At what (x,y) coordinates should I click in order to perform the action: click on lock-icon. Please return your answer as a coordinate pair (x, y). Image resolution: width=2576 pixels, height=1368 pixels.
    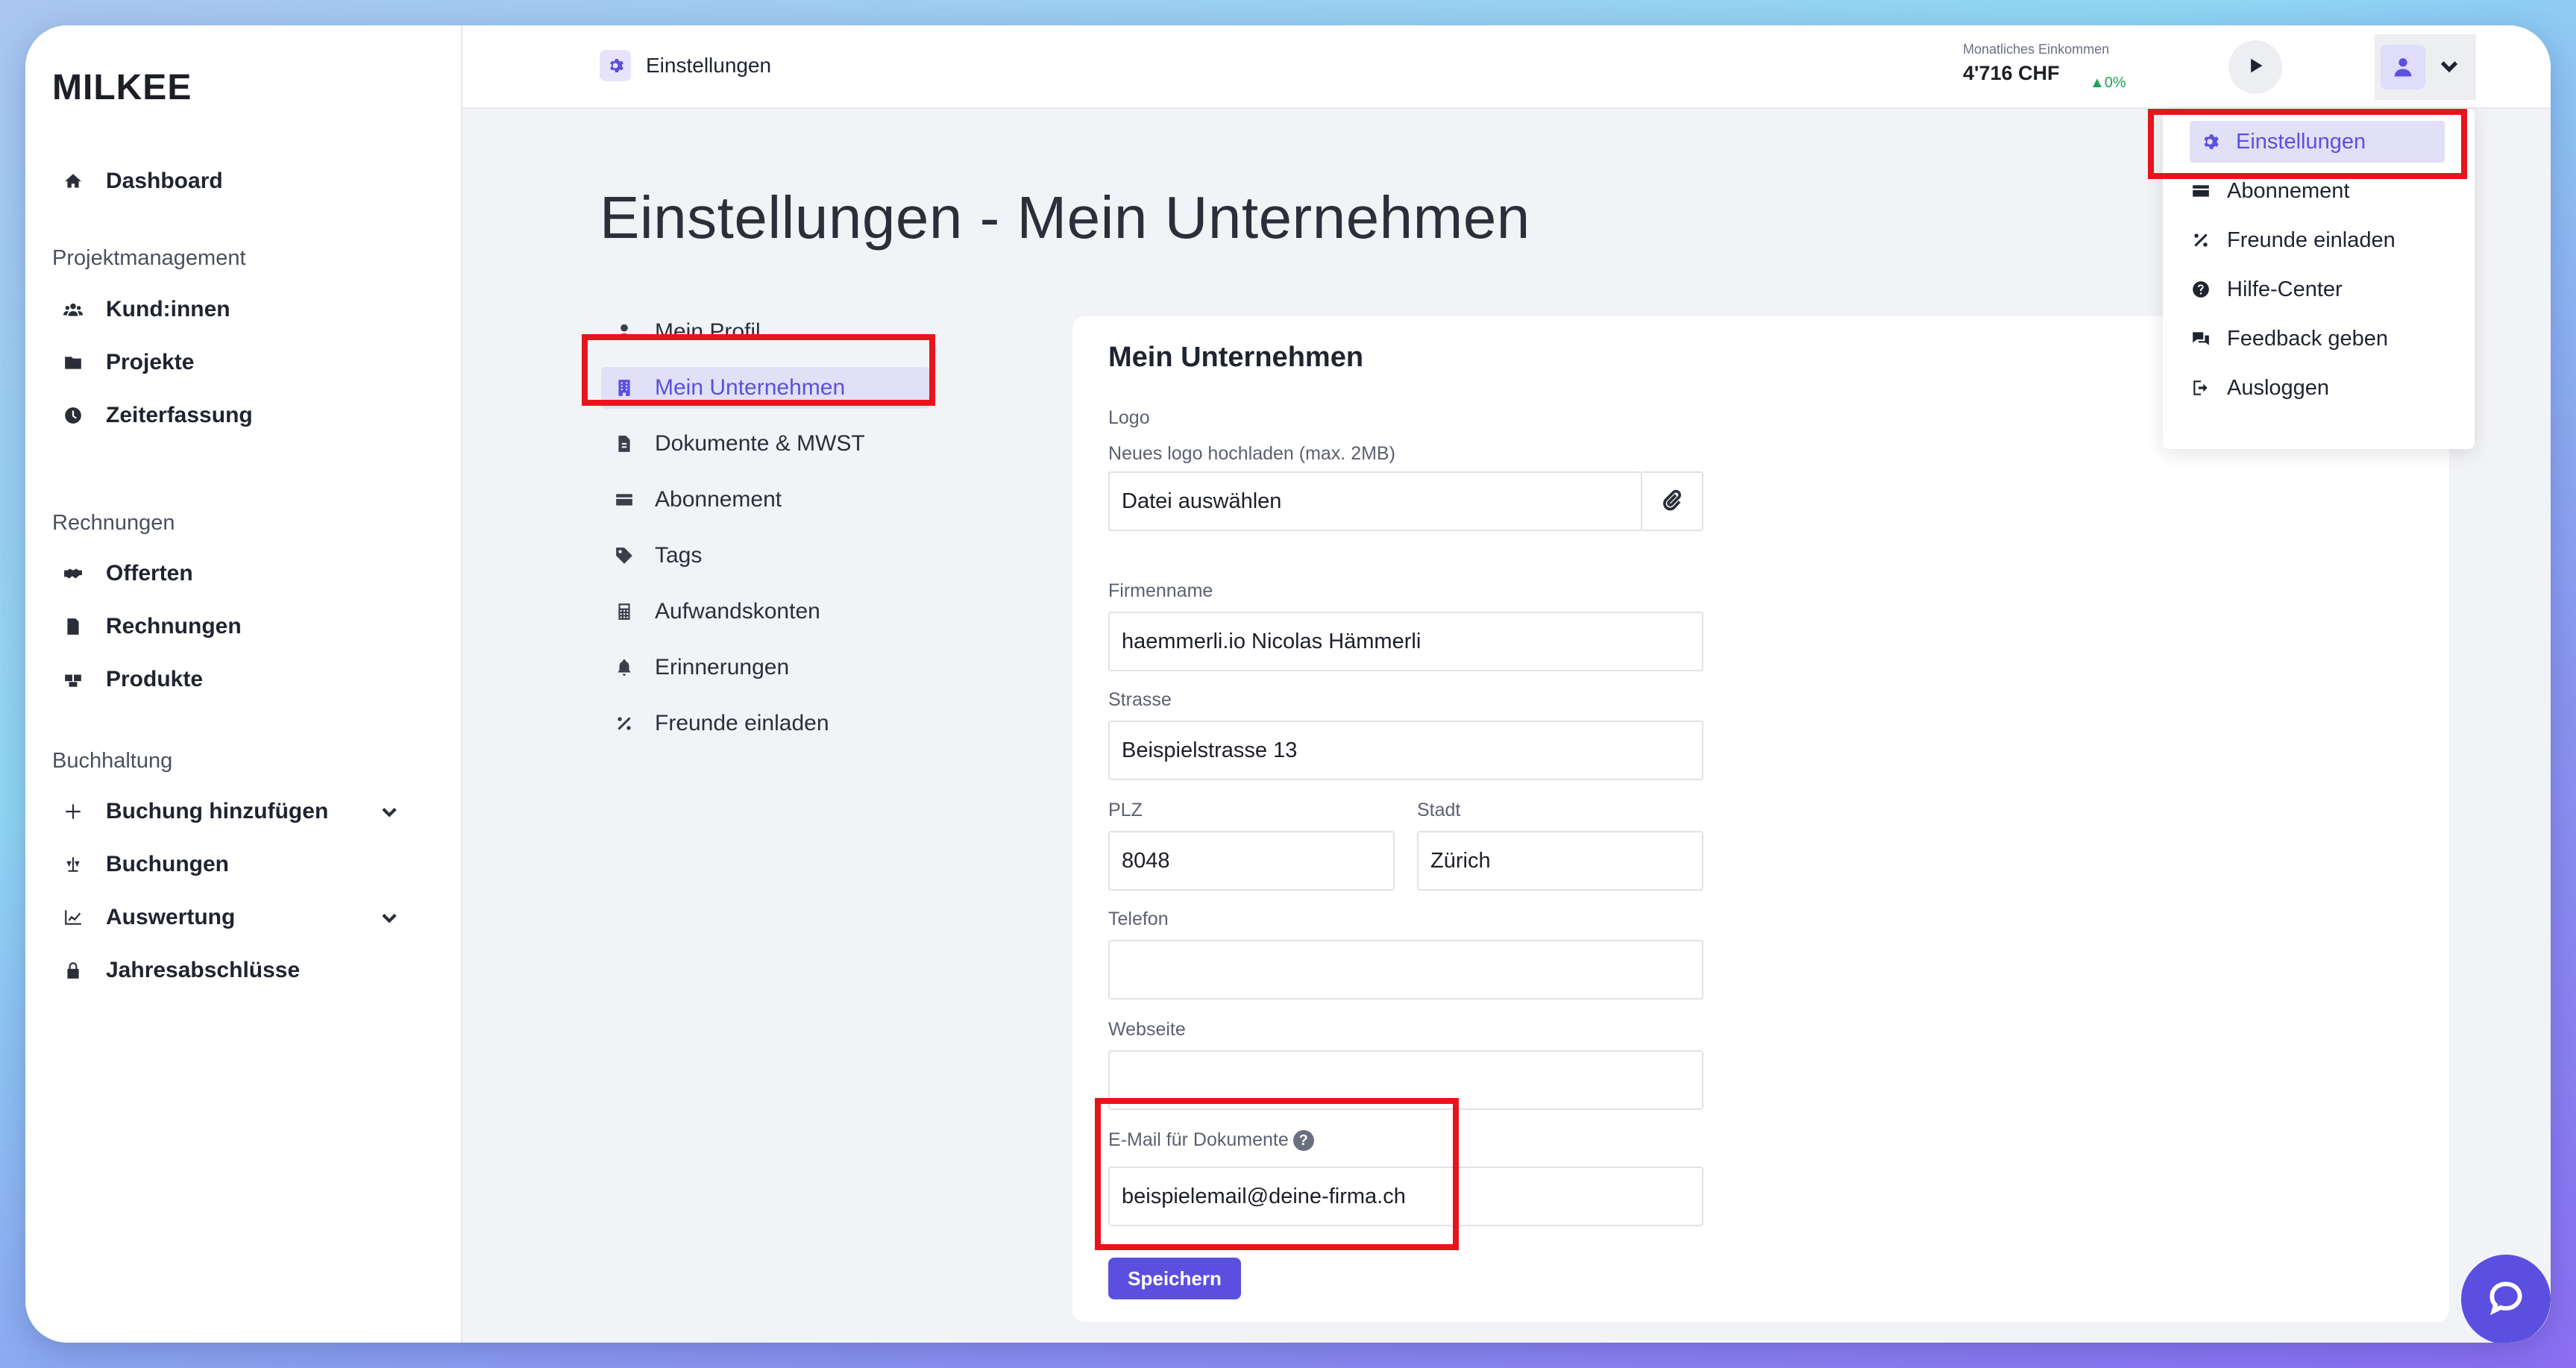
    Looking at the image, I should click on (73, 971).